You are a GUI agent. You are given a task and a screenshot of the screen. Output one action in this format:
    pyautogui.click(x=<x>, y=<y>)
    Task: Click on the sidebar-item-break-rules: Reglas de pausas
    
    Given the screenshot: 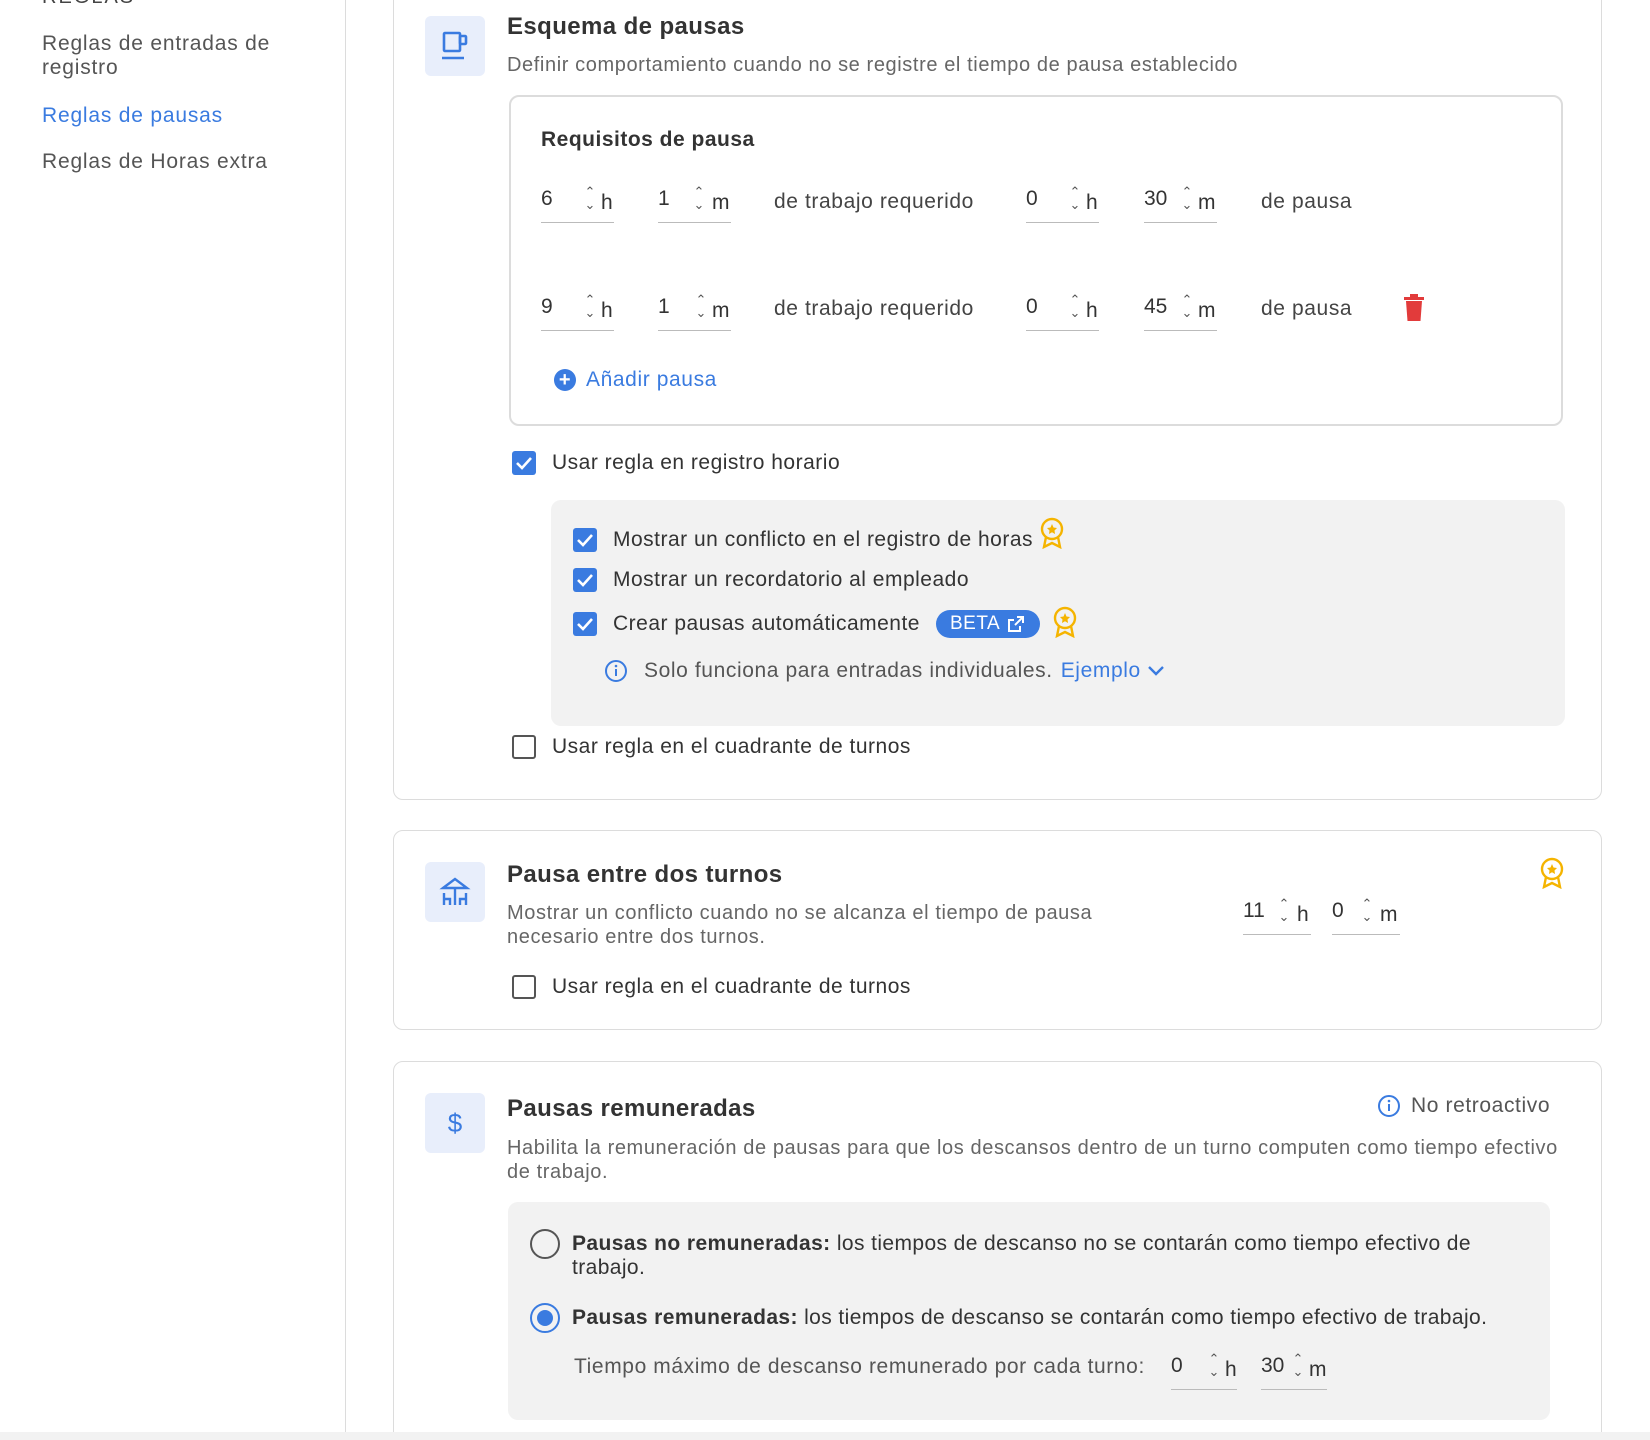 What is the action you would take?
    pyautogui.click(x=182, y=116)
    